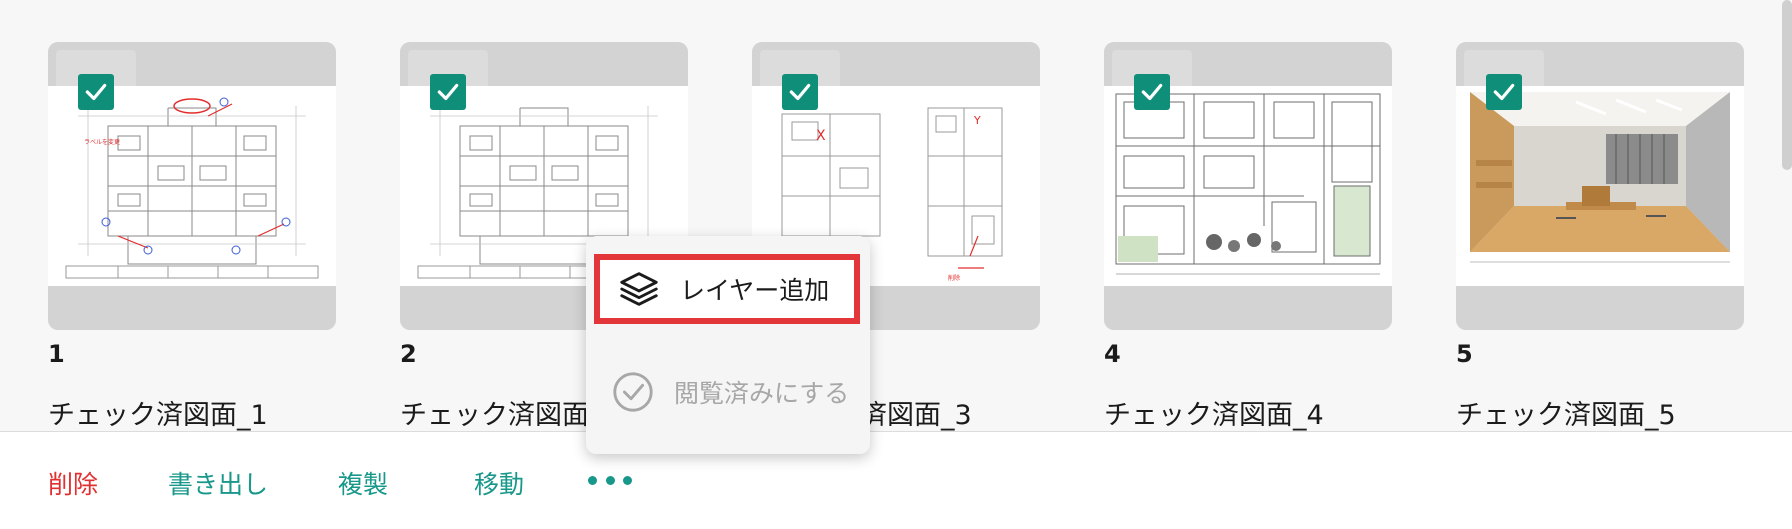 Image resolution: width=1792 pixels, height=529 pixels. I want to click on svg-text: X, so click(821, 136).